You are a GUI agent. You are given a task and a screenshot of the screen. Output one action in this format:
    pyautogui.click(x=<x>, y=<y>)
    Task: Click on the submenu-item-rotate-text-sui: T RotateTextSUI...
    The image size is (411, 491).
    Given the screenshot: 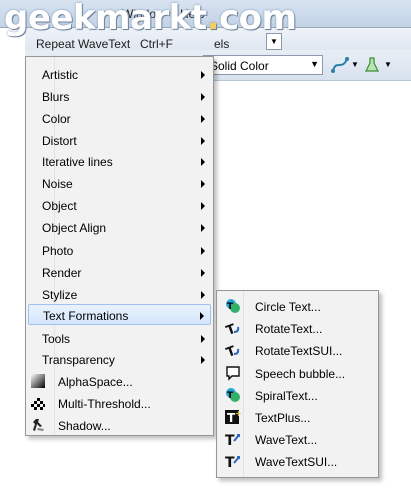 What is the action you would take?
    pyautogui.click(x=297, y=350)
    